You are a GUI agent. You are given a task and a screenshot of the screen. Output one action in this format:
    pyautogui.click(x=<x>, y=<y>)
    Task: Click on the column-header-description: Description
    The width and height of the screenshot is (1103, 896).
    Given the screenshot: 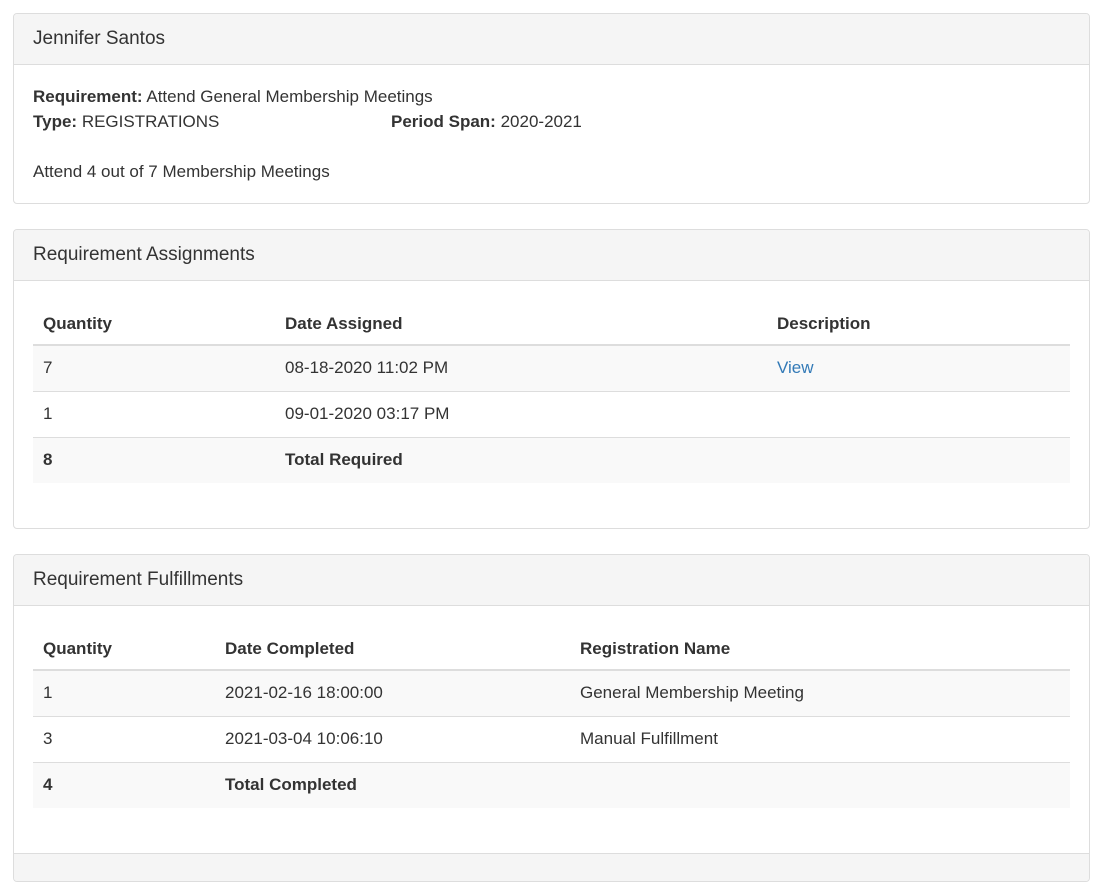 What is the action you would take?
    pyautogui.click(x=918, y=324)
    